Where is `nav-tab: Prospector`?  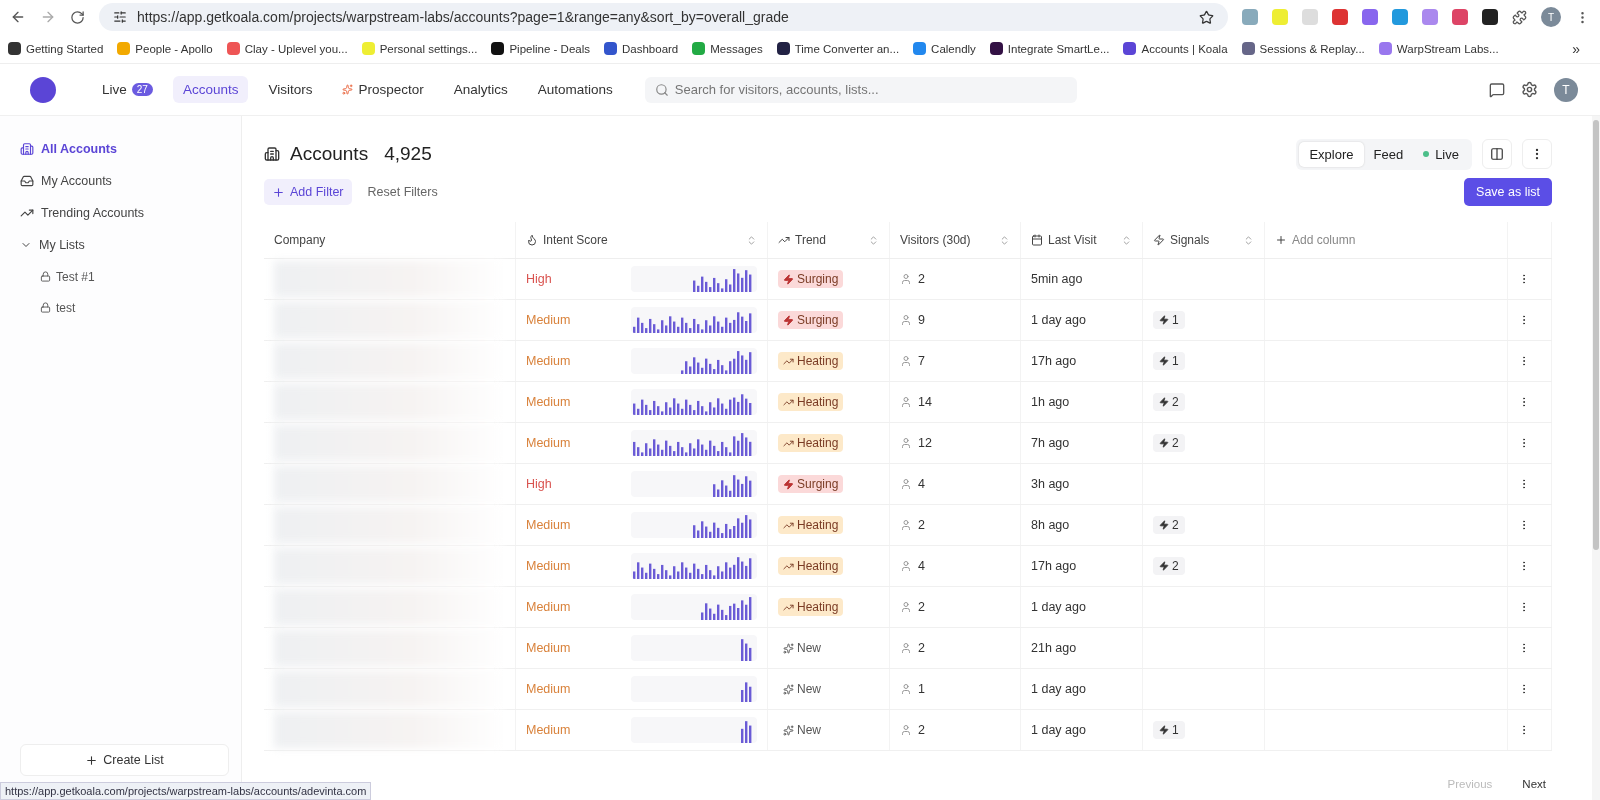 nav-tab: Prospector is located at coordinates (383, 89).